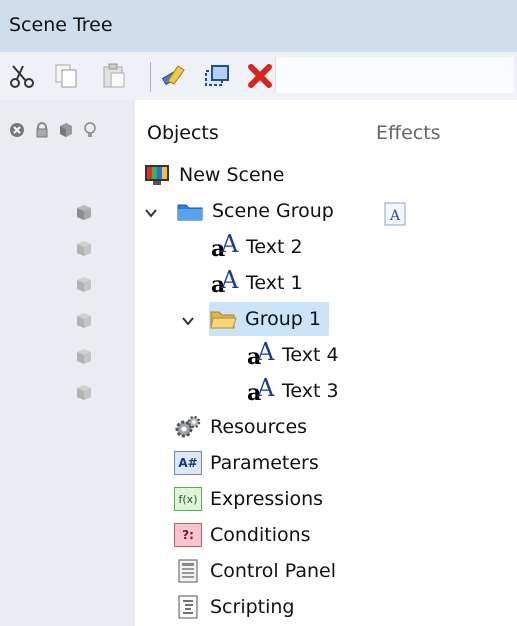 This screenshot has height=626, width=517. Describe the element at coordinates (188, 499) in the screenshot. I see `expressions-icon: f(x)` at that location.